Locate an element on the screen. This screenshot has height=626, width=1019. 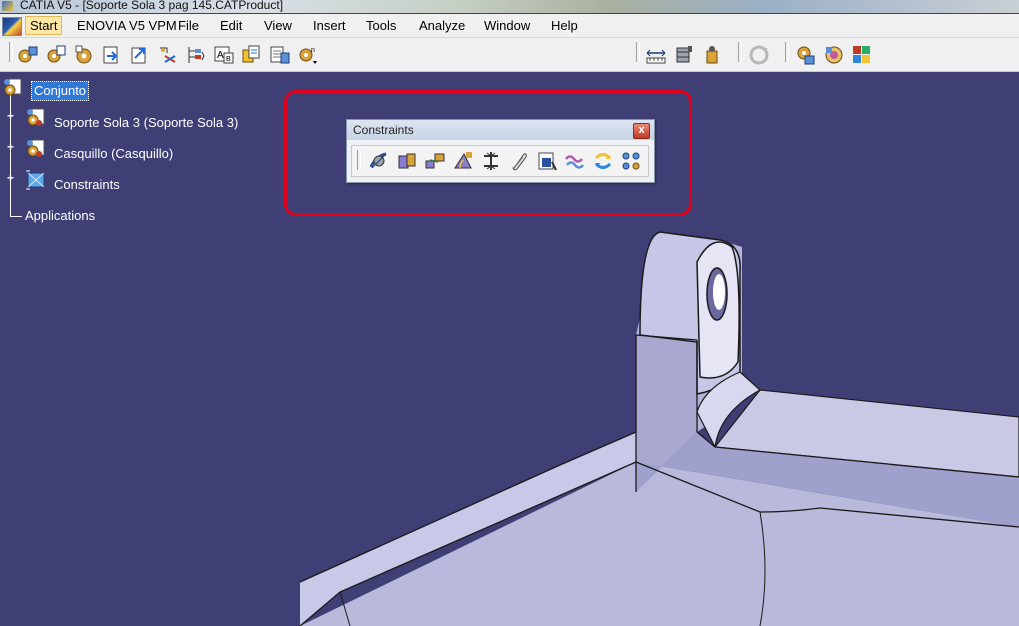
fix-together-icon is located at coordinates (519, 161).